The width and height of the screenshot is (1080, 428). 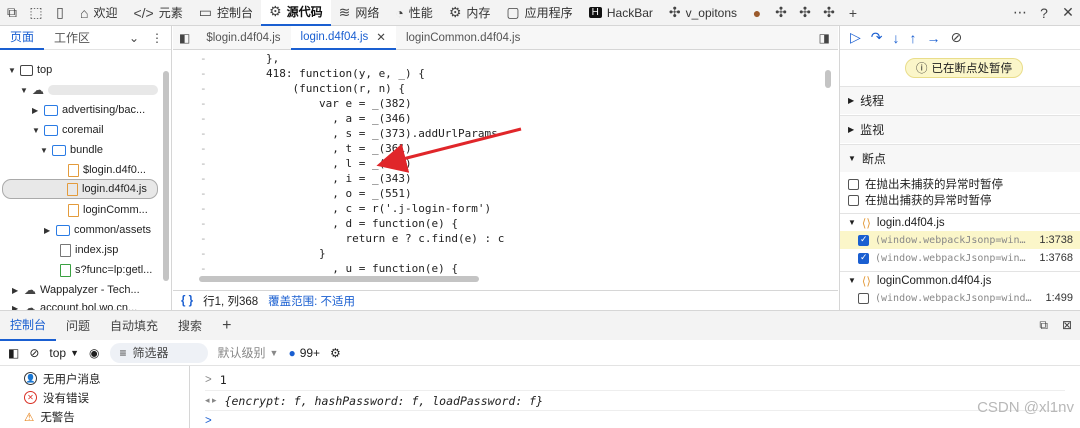 What do you see at coordinates (166, 176) in the screenshot?
I see `navigator-scrollbar` at bounding box center [166, 176].